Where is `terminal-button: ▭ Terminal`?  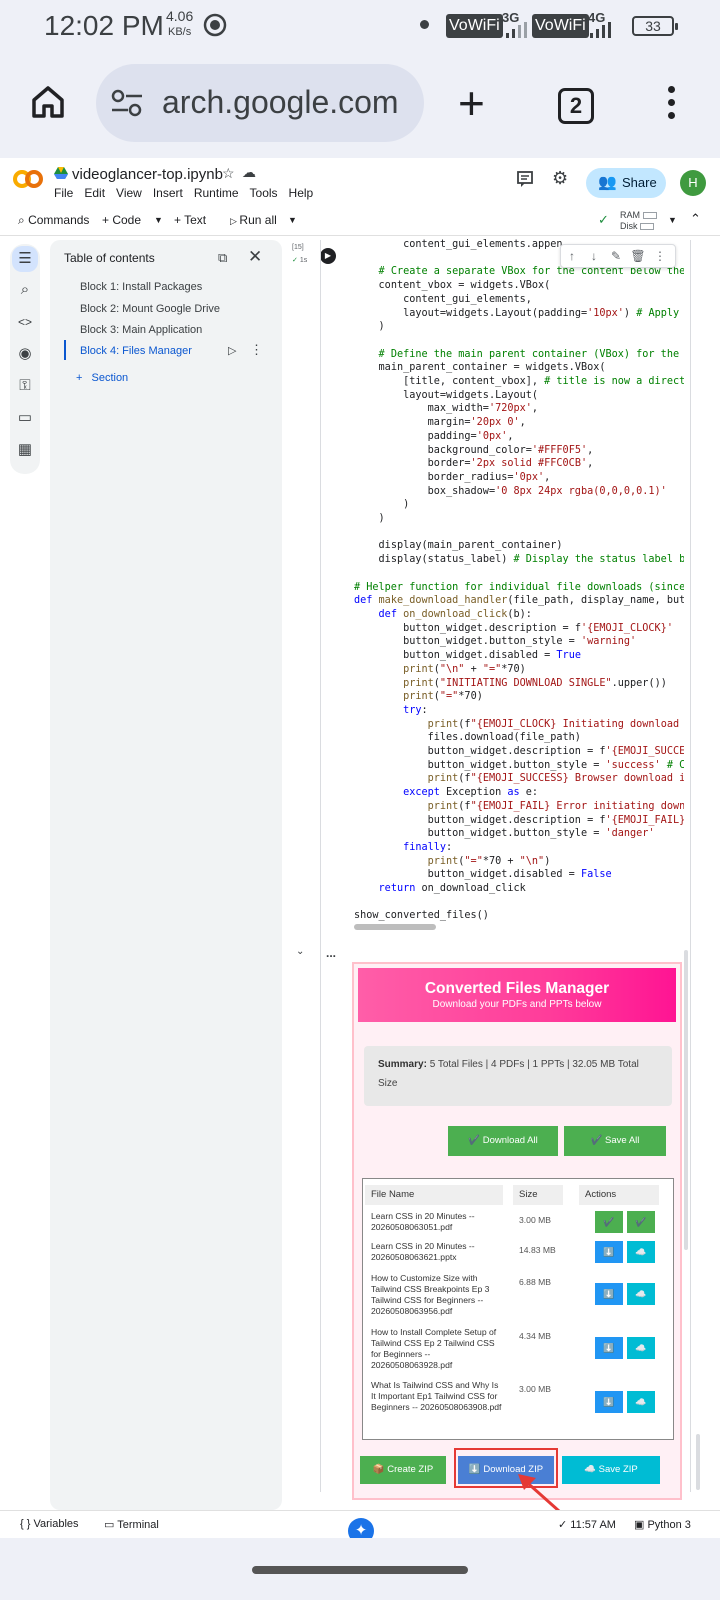
terminal-button: ▭ Terminal is located at coordinates (131, 1524).